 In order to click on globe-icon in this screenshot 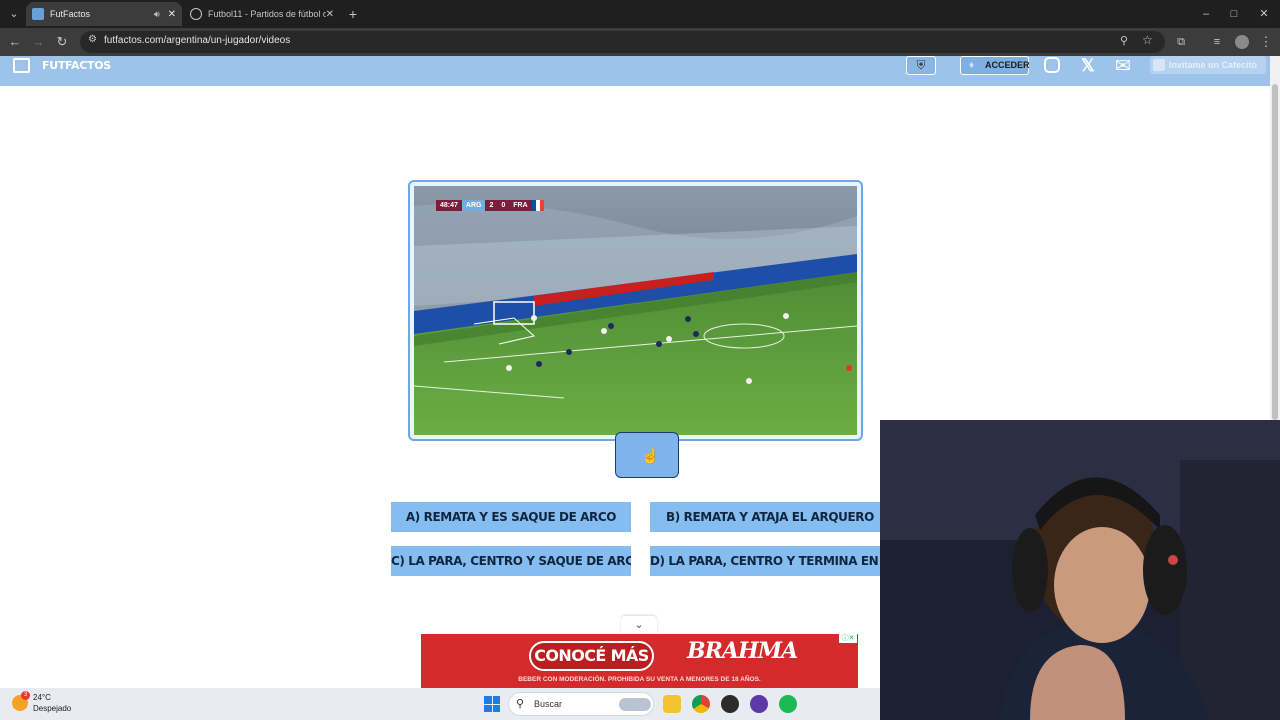, I will do `click(196, 14)`.